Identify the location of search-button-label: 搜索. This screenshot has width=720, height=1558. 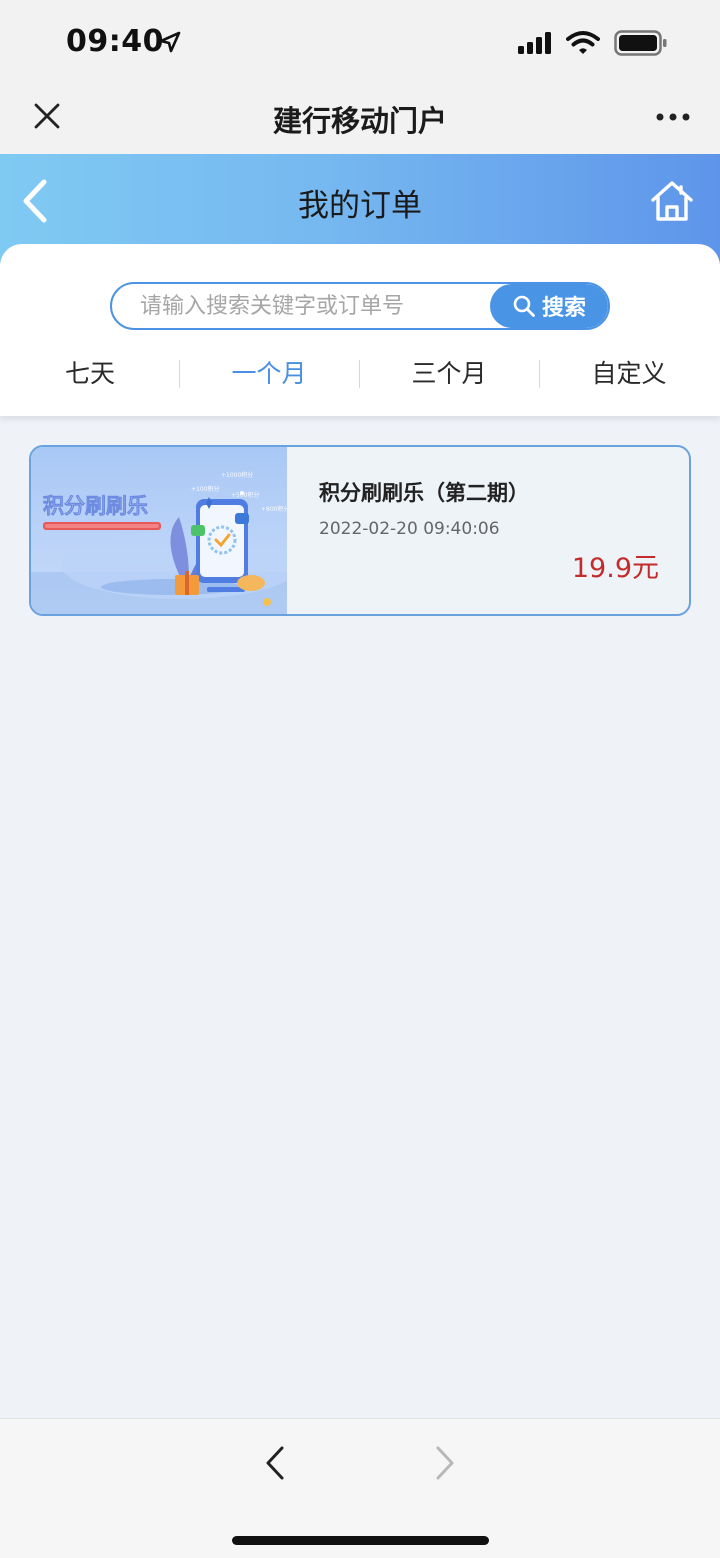
(563, 308).